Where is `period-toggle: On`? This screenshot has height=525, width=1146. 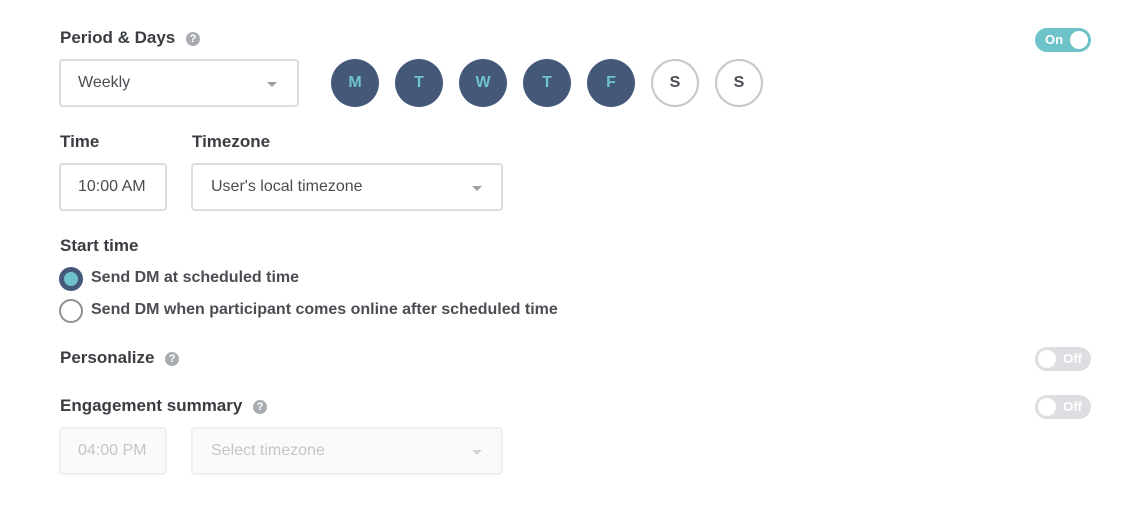
period-toggle: On is located at coordinates (1063, 40).